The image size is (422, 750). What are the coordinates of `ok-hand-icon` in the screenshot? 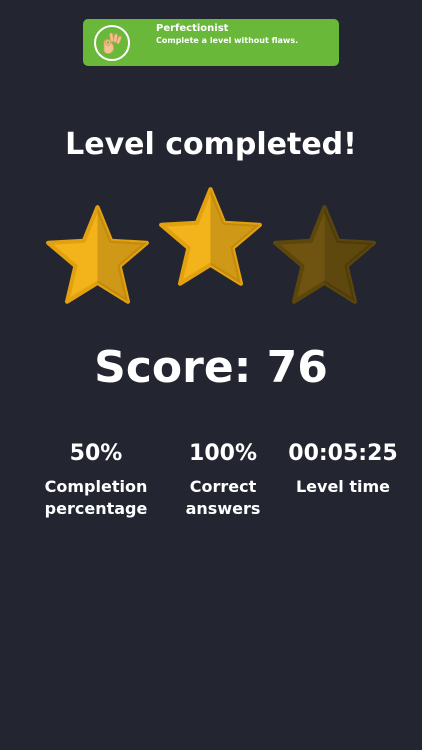 It's located at (112, 43).